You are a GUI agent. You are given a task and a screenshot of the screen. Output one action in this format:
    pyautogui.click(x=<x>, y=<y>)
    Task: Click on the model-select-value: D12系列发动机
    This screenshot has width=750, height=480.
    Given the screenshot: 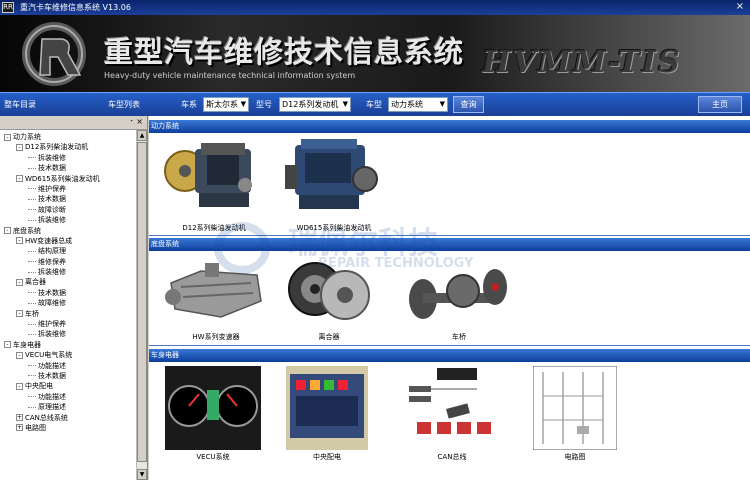 What is the action you would take?
    pyautogui.click(x=310, y=104)
    